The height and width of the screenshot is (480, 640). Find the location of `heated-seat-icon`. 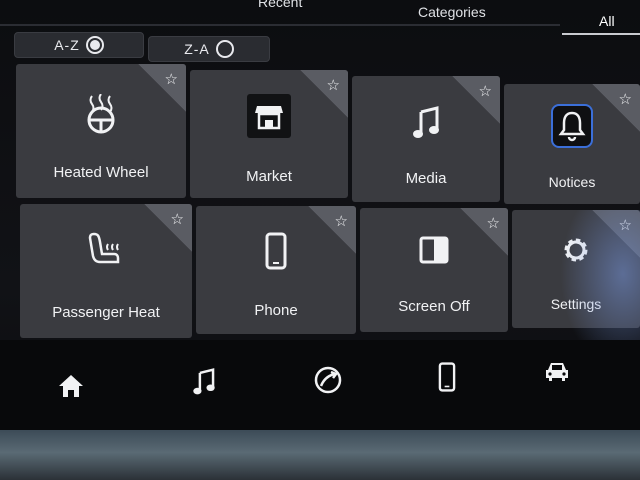

heated-seat-icon is located at coordinates (106, 250).